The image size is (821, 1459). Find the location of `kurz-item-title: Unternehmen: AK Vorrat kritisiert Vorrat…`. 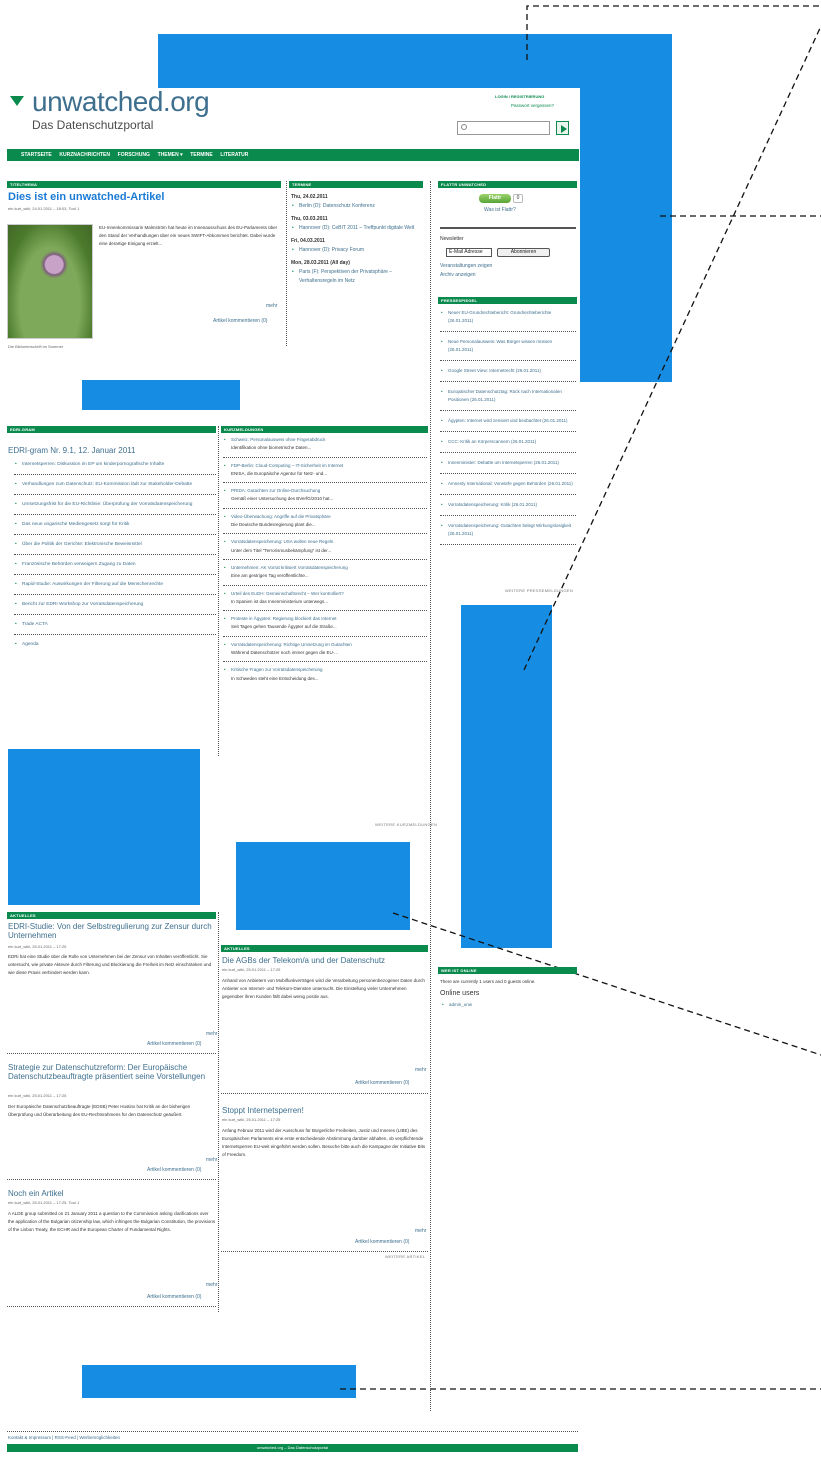

kurz-item-title: Unternehmen: AK Vorrat kritisiert Vorrat… is located at coordinates (289, 567).